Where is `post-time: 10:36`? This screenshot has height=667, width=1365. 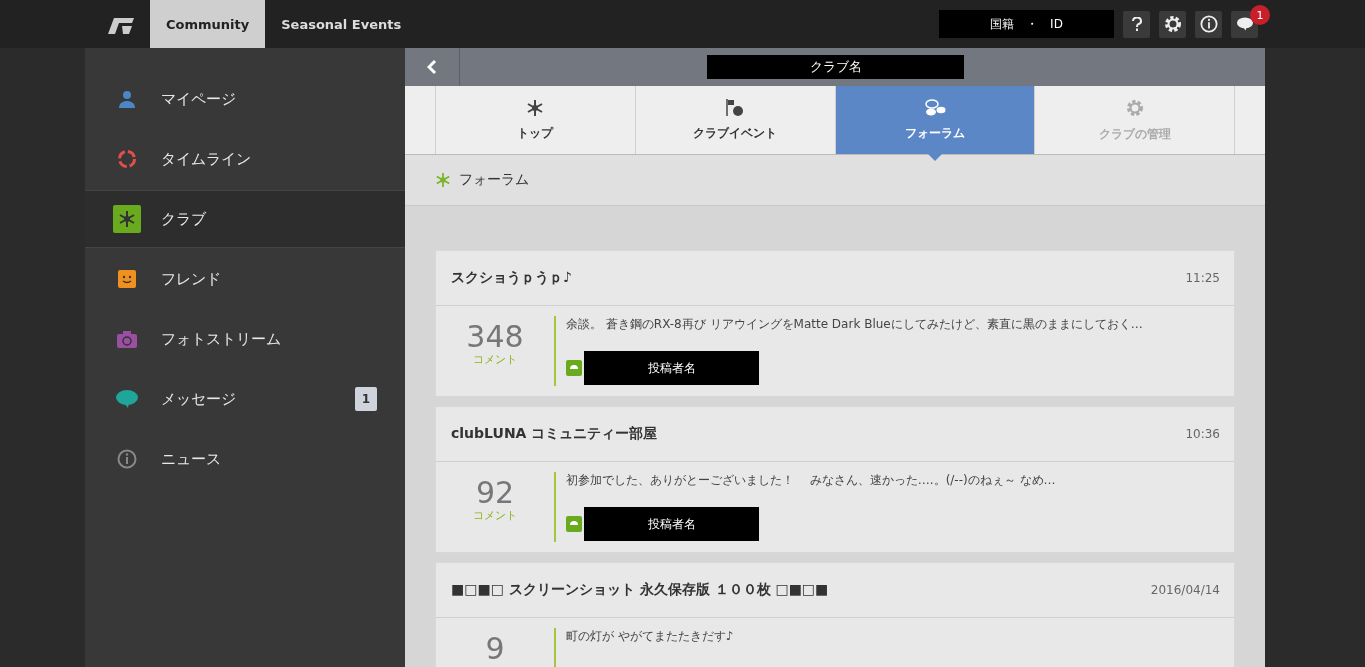
post-time: 10:36 is located at coordinates (1202, 434).